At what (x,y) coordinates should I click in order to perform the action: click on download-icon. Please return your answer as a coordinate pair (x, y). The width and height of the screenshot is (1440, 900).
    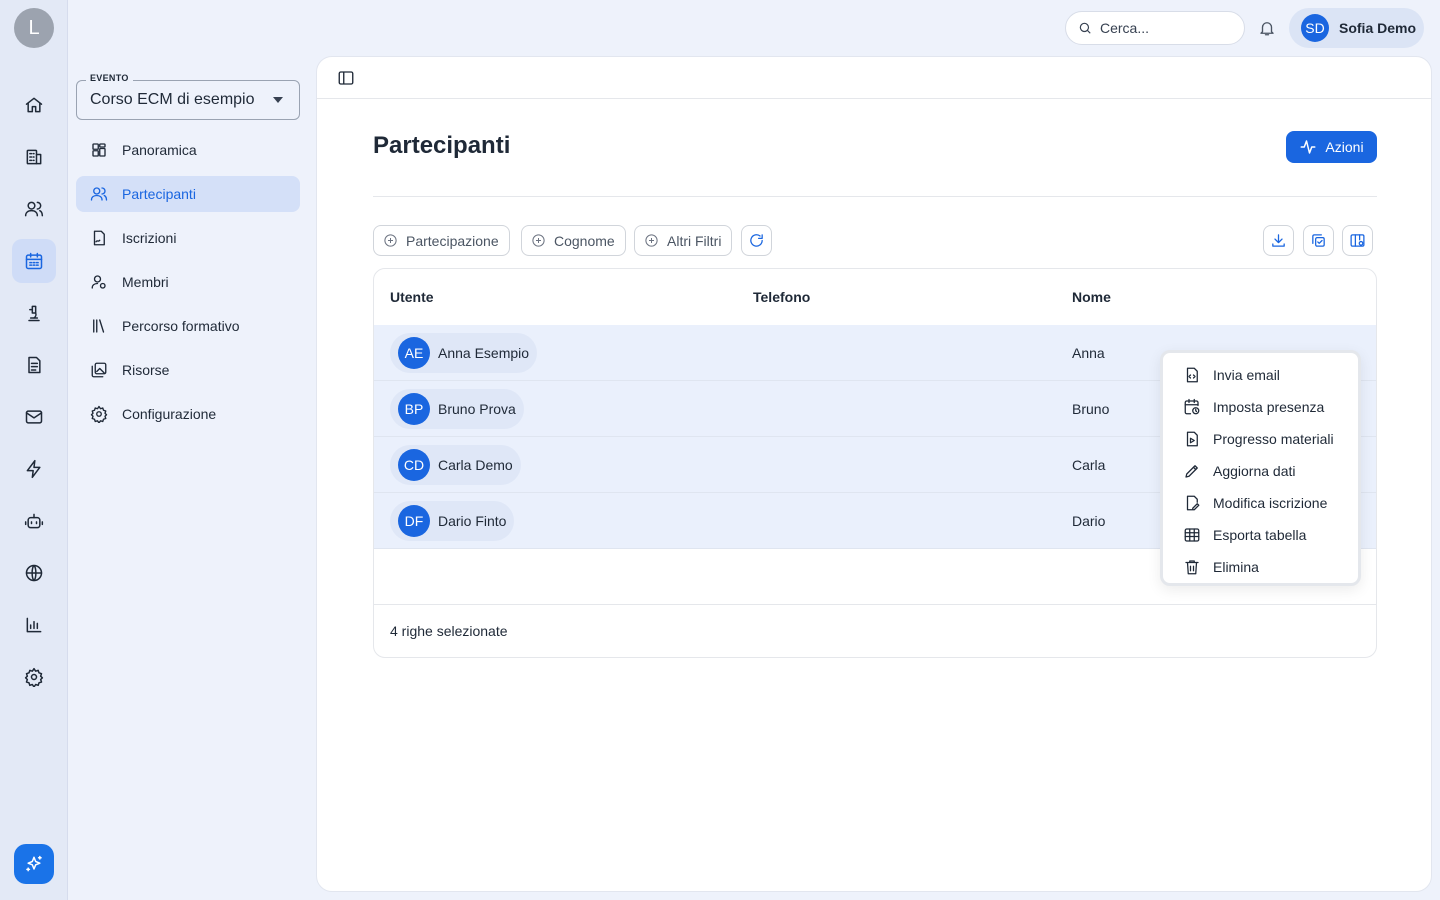
    Looking at the image, I should click on (1278, 240).